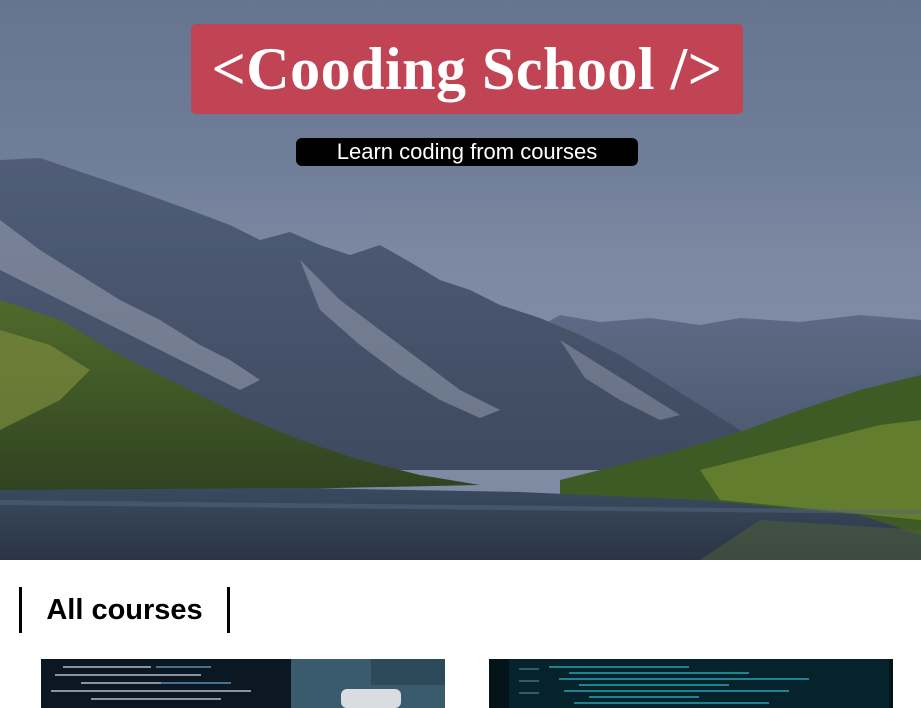  What do you see at coordinates (467, 152) in the screenshot?
I see `hero-tagline: Learn coding from courses` at bounding box center [467, 152].